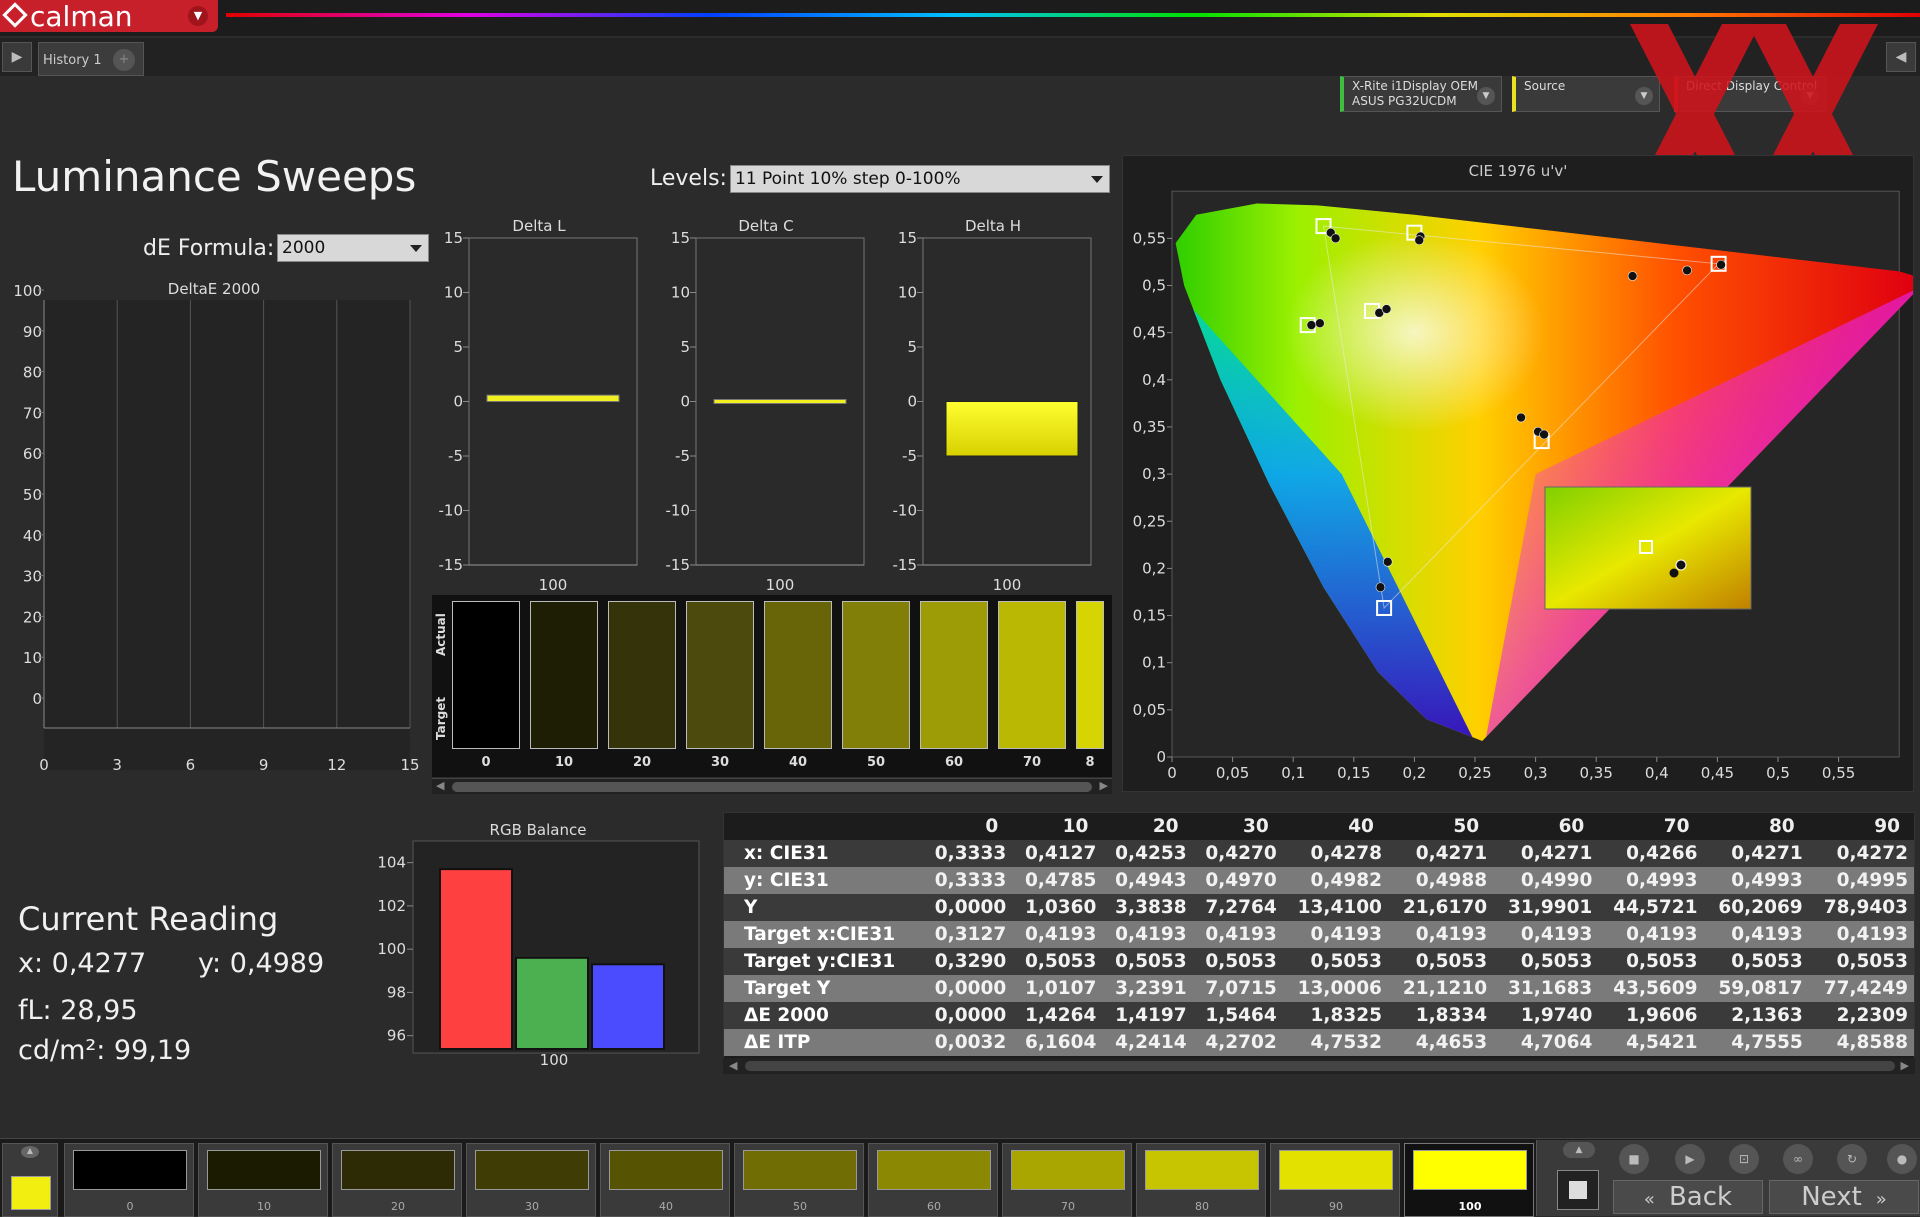 Image resolution: width=1920 pixels, height=1217 pixels. What do you see at coordinates (920, 179) in the screenshot?
I see `levels-select: 11 Point 10% step 0-100%` at bounding box center [920, 179].